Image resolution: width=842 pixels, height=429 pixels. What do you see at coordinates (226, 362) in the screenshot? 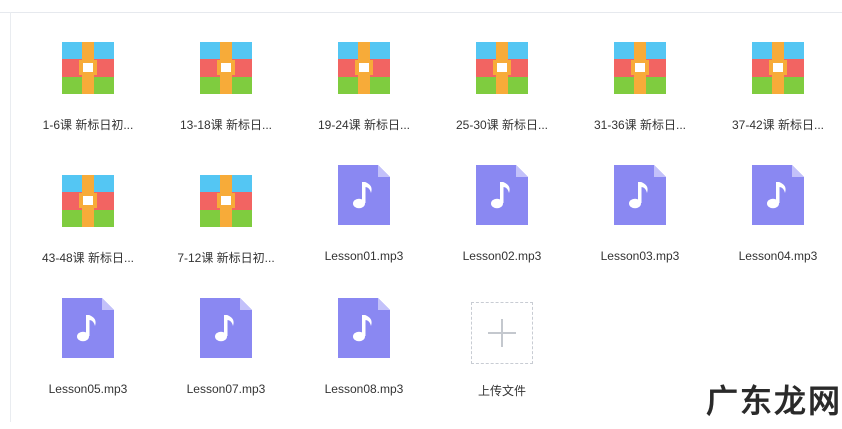
I see `file-tile: Lesson07.mp3` at bounding box center [226, 362].